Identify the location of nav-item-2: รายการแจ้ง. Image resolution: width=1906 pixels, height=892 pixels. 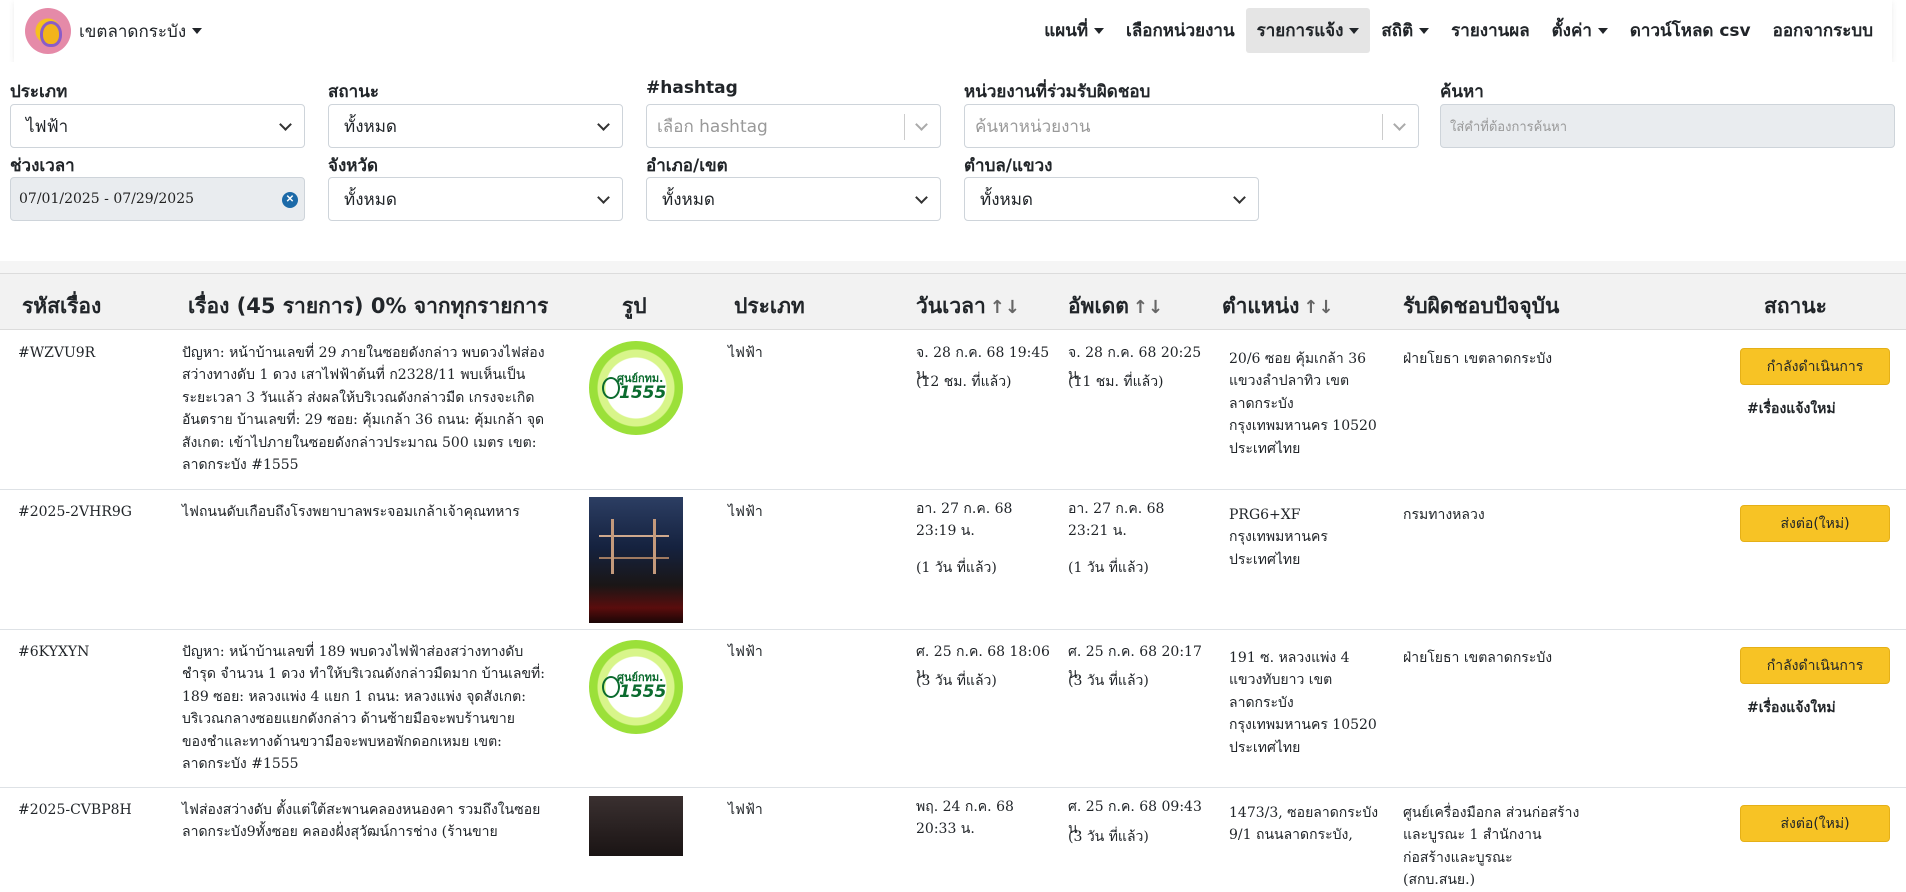
(1308, 30).